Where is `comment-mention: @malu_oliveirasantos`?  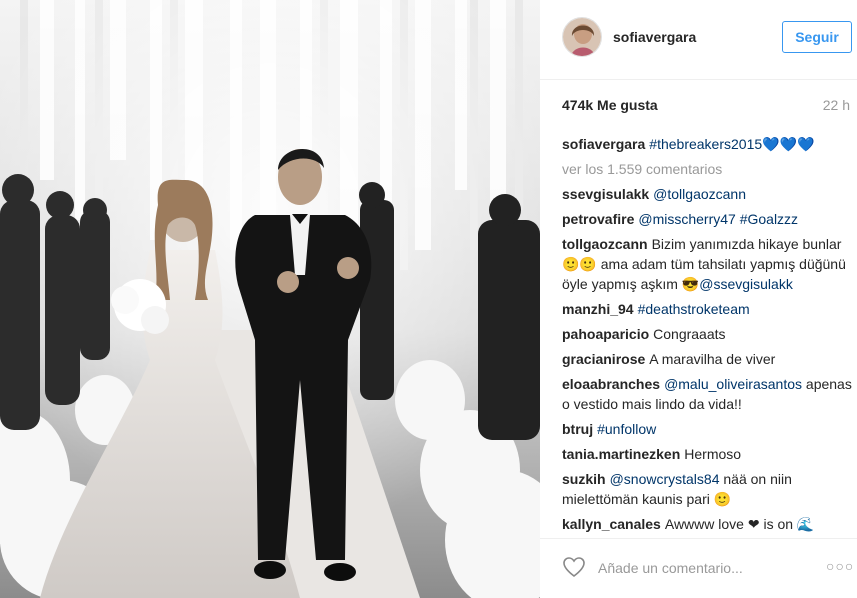
comment-mention: @malu_oliveirasantos is located at coordinates (733, 384).